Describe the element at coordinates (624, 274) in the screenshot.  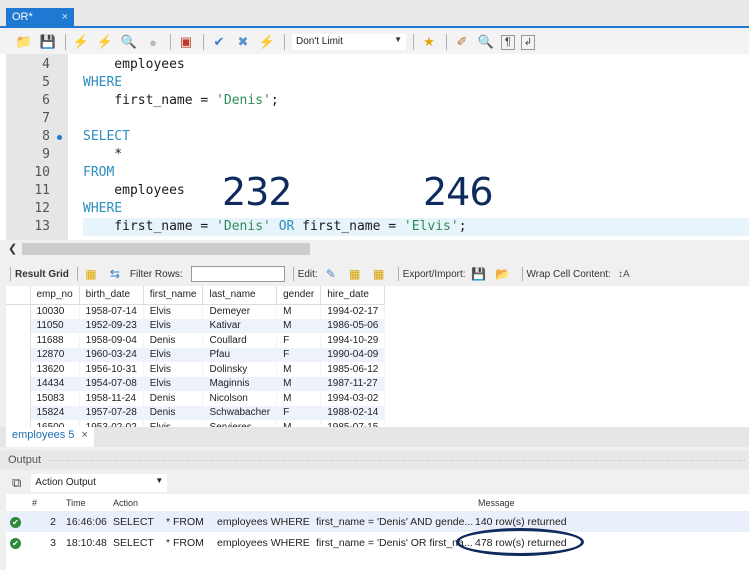
I see `wrap-cell-icon: ↕A` at that location.